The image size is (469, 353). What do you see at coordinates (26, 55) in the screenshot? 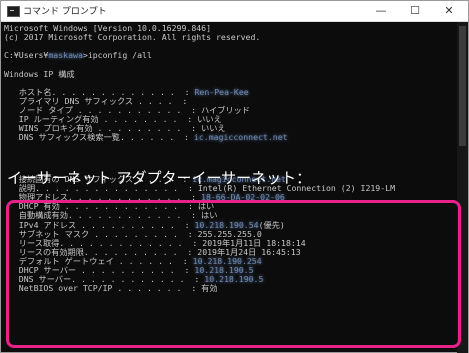
I see `prompt-path: C:¥Users¥` at bounding box center [26, 55].